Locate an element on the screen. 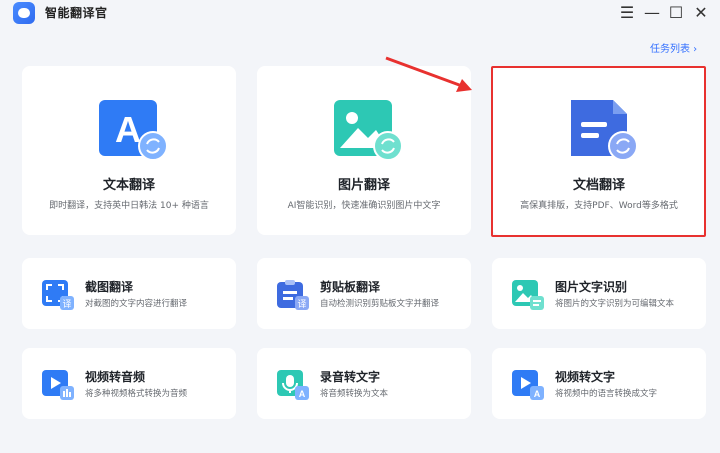 The image size is (720, 453). image-translate-icon is located at coordinates (368, 130).